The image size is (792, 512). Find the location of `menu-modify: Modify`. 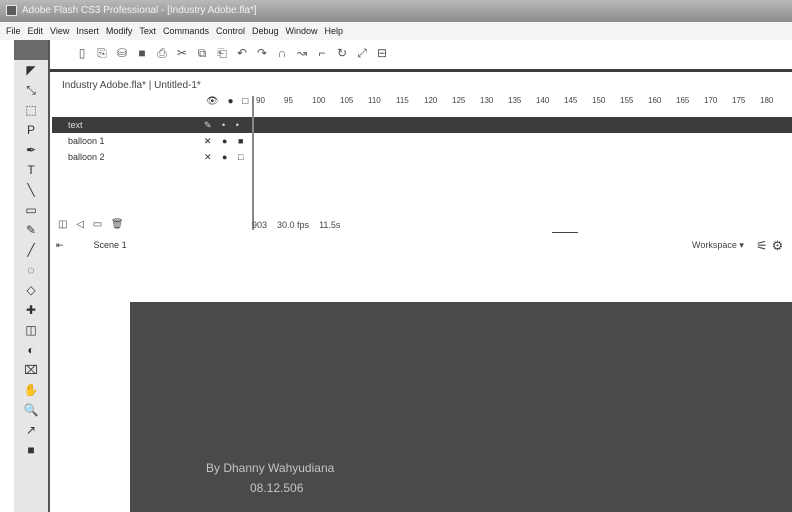

menu-modify: Modify is located at coordinates (119, 31).